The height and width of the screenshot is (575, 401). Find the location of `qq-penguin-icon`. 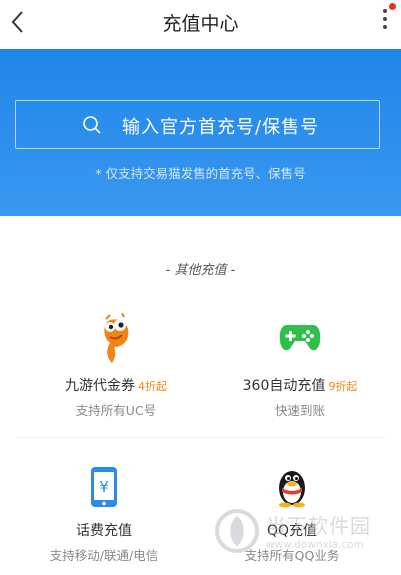

qq-penguin-icon is located at coordinates (292, 489).